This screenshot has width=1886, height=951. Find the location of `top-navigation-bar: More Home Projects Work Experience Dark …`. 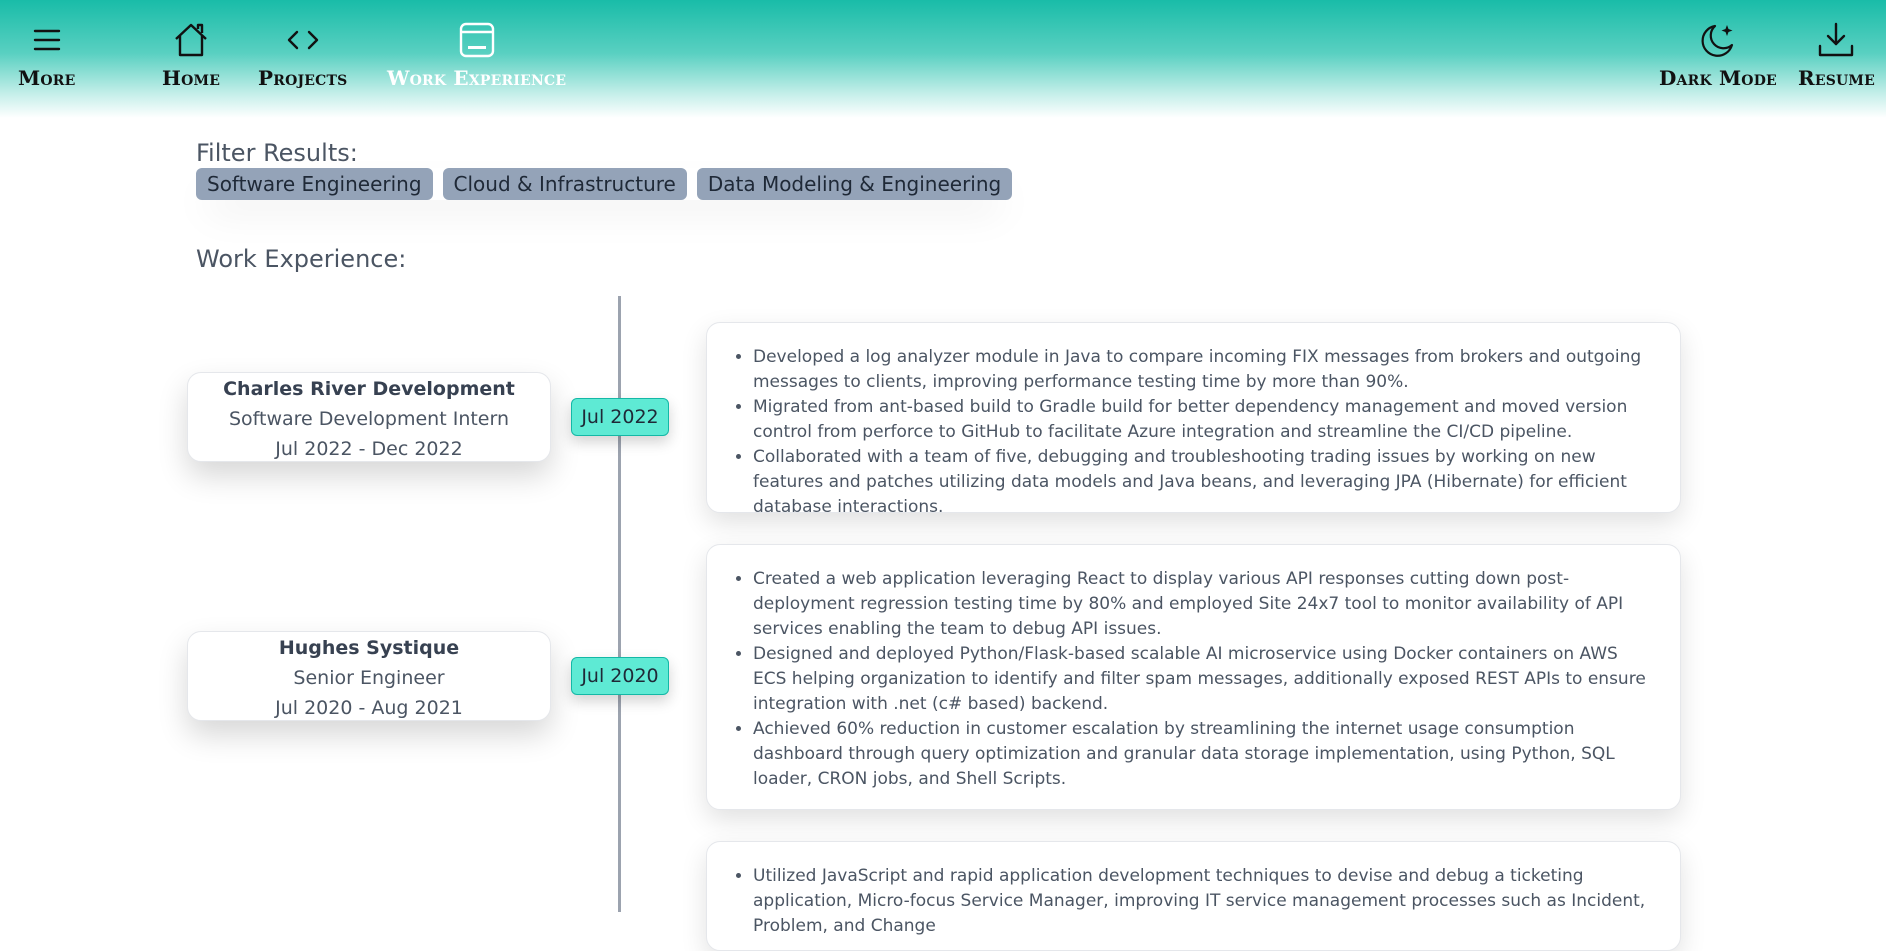

top-navigation-bar: More Home Projects Work Experience Dark … is located at coordinates (943, 59).